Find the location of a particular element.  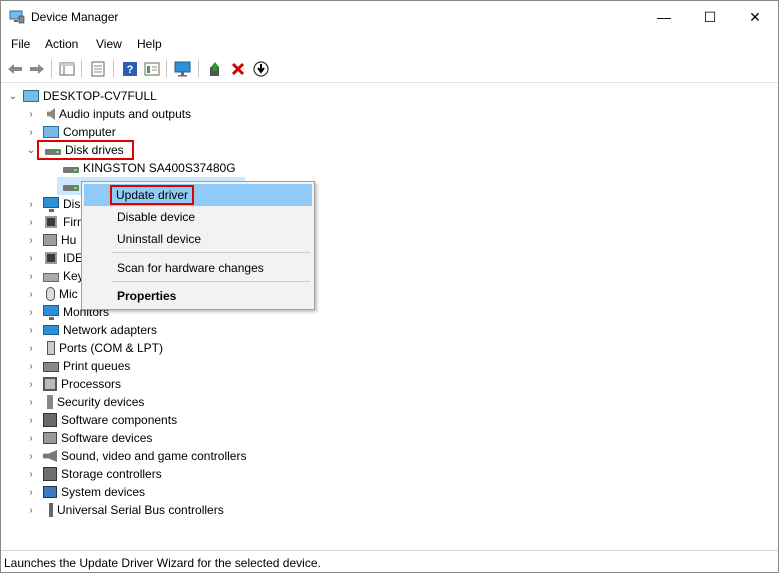

tree-item-network: › Network adapters is located at coordinates (91, 330).